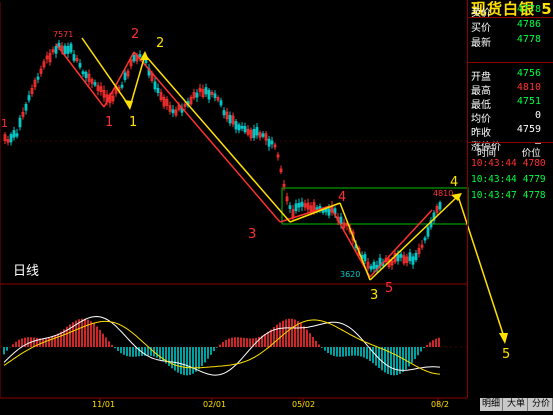 This screenshot has height=415, width=553. What do you see at coordinates (222, 345) in the screenshot?
I see `macd-indicator` at bounding box center [222, 345].